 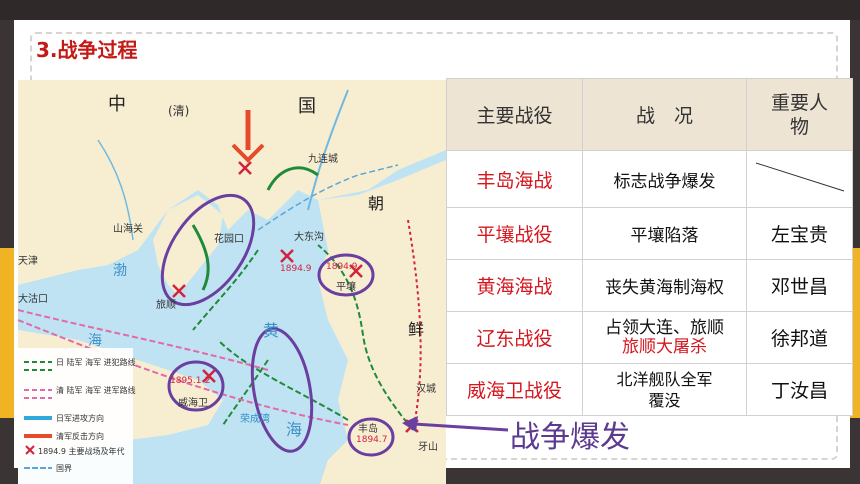 What do you see at coordinates (799, 337) in the screenshot?
I see `person-cell: 徐邦道` at bounding box center [799, 337].